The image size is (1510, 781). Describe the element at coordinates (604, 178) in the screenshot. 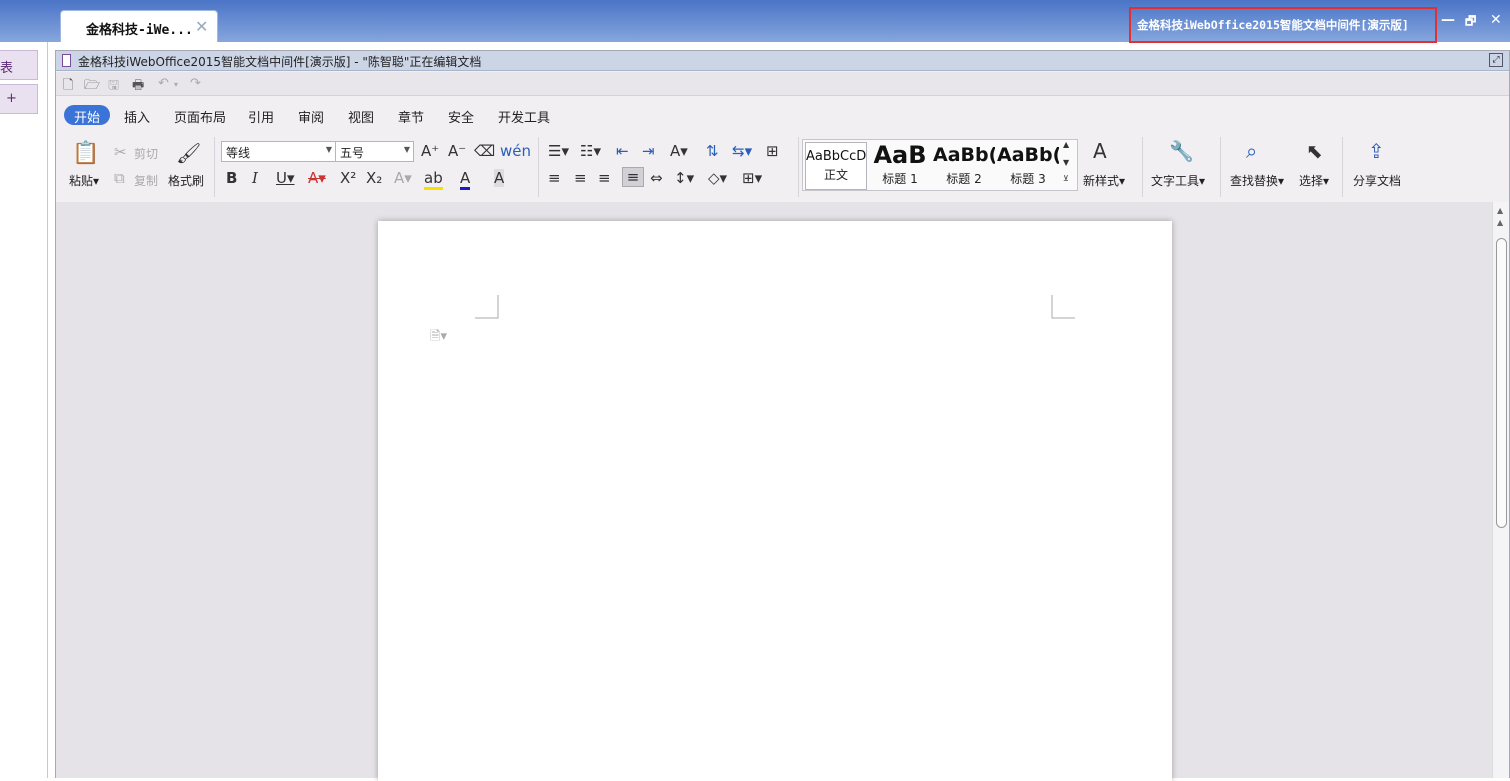

I see `align-right-icon: ≡` at that location.